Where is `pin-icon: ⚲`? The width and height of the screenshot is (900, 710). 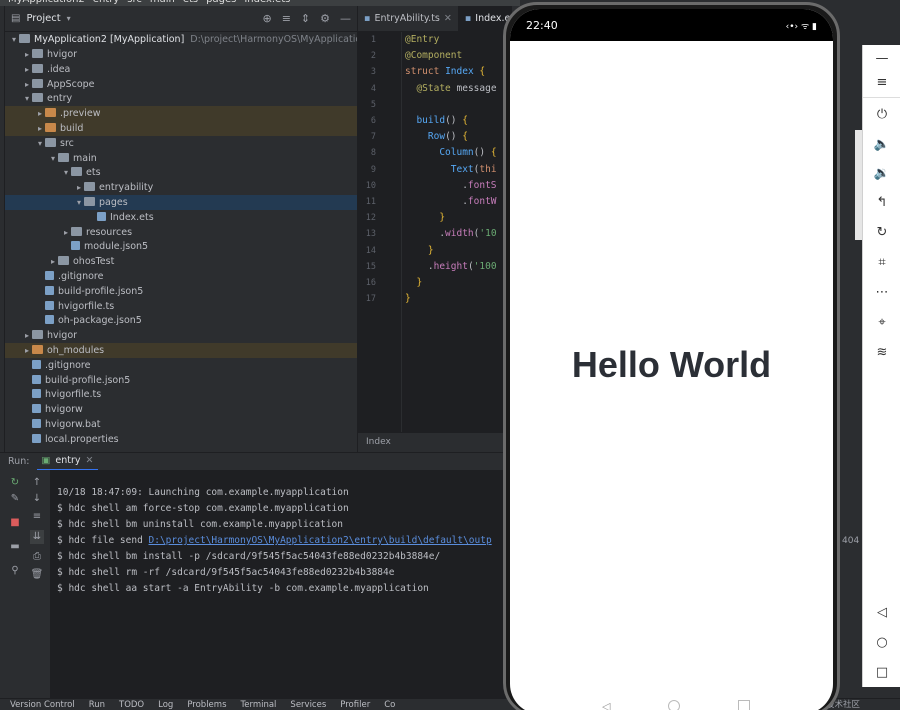
pin-icon: ⚲ is located at coordinates (15, 571).